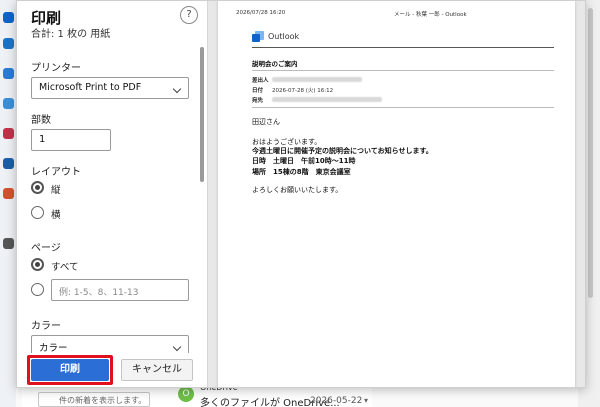 This screenshot has width=600, height=407. I want to click on landscape-radio, so click(37, 212).